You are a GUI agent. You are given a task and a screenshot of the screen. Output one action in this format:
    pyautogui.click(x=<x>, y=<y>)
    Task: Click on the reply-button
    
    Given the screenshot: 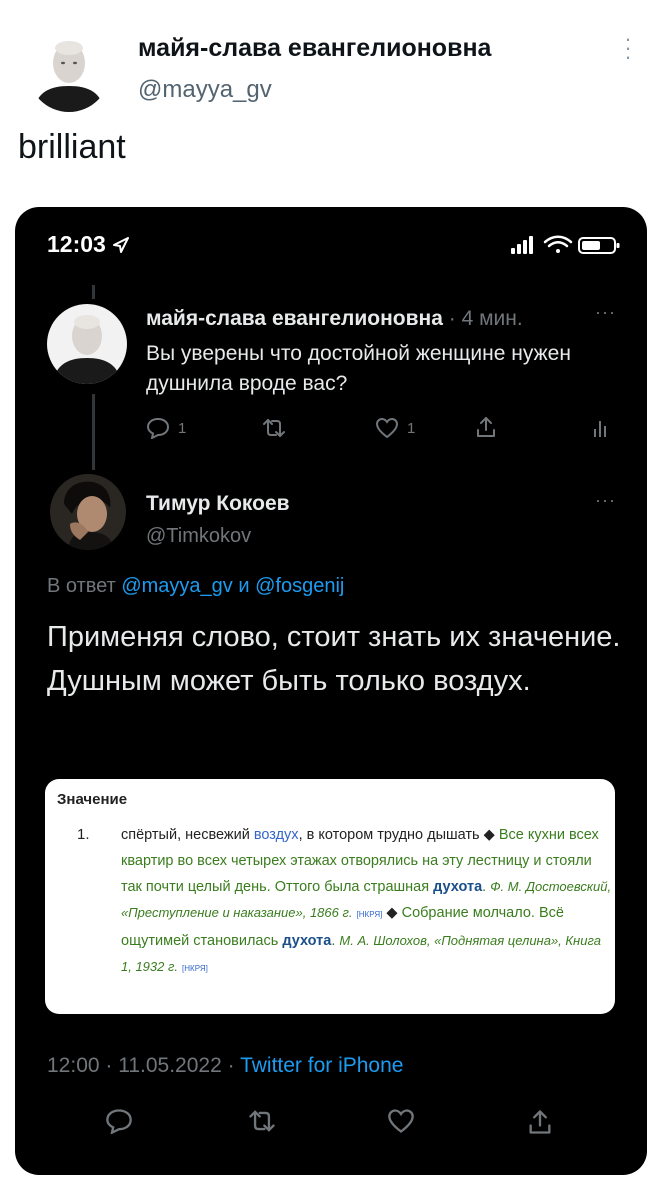 What is the action you would take?
    pyautogui.click(x=119, y=1123)
    